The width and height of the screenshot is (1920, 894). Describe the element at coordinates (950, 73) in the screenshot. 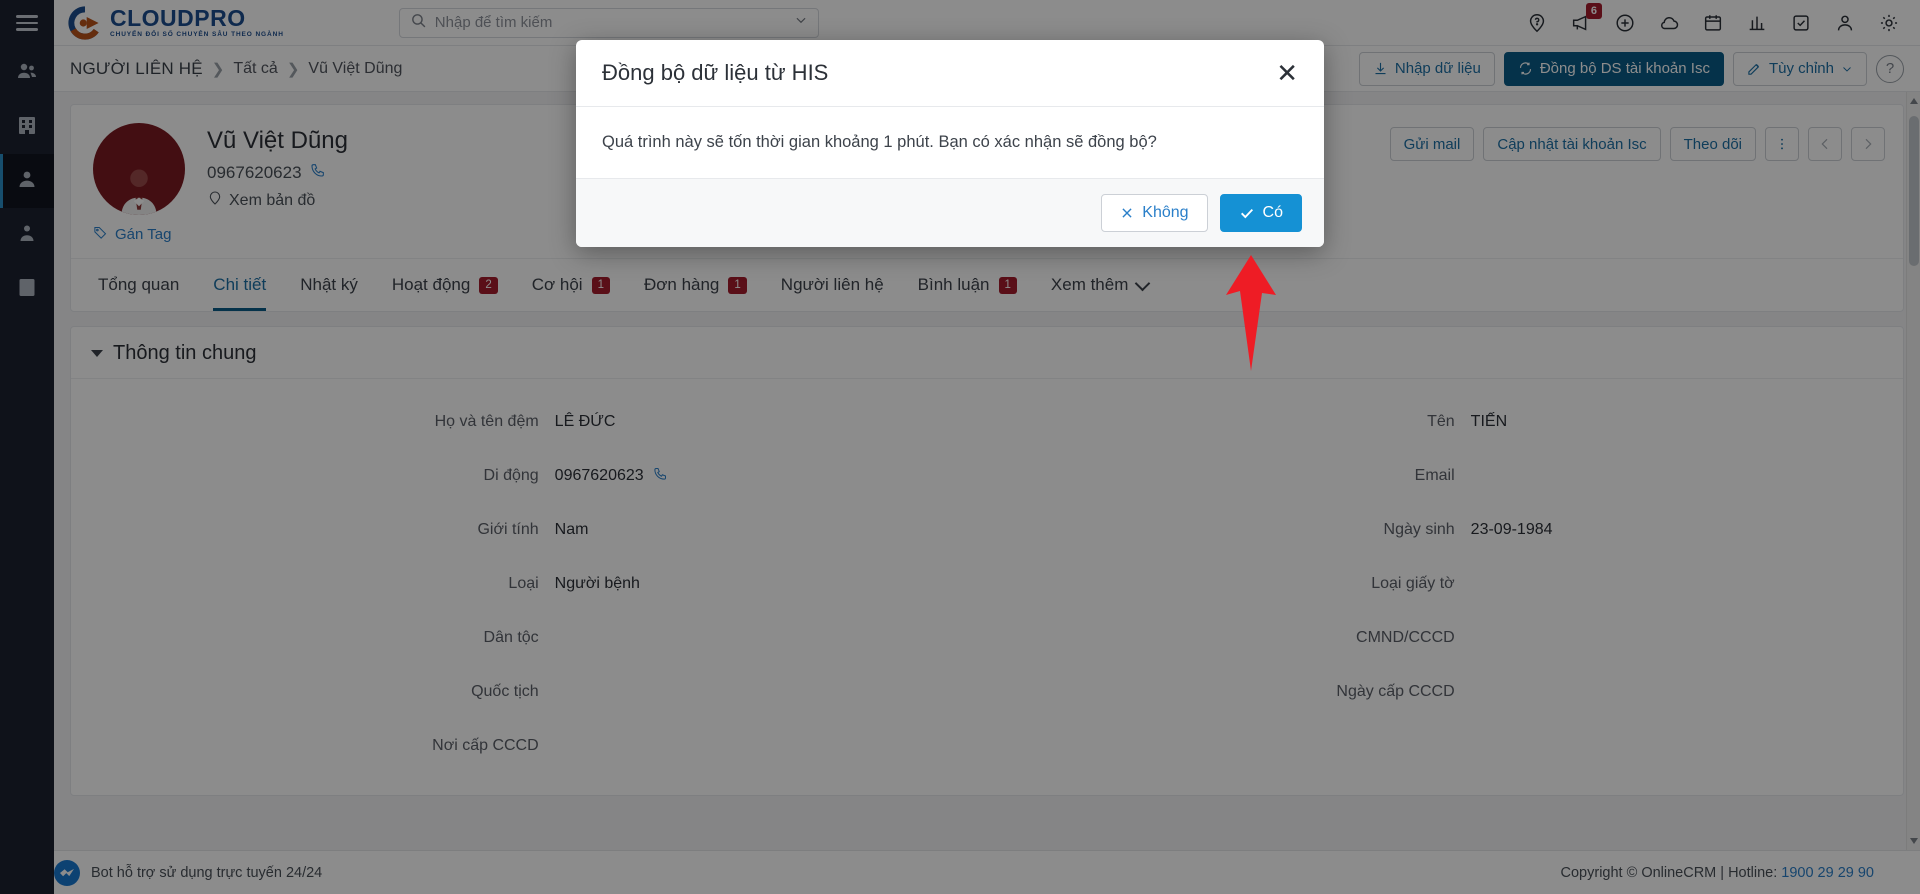

I see `modal-header: Đồng bộ dữ liệu từ HIS ✕` at that location.